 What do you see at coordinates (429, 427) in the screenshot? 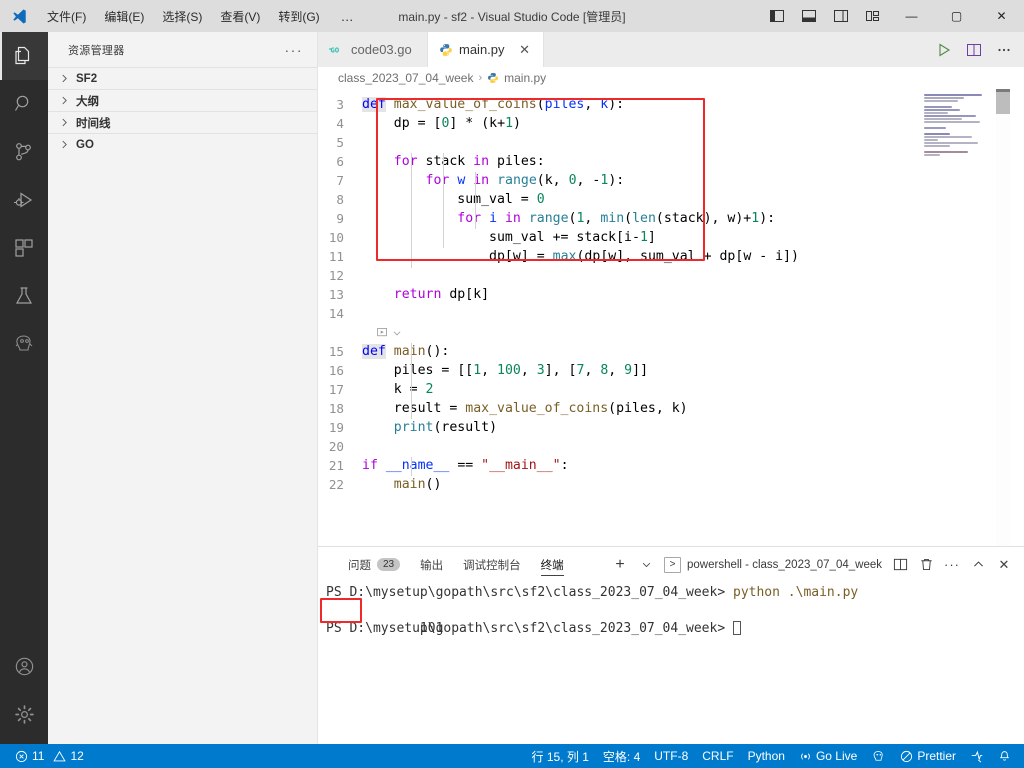
I see `line-content: print(result)` at bounding box center [429, 427].